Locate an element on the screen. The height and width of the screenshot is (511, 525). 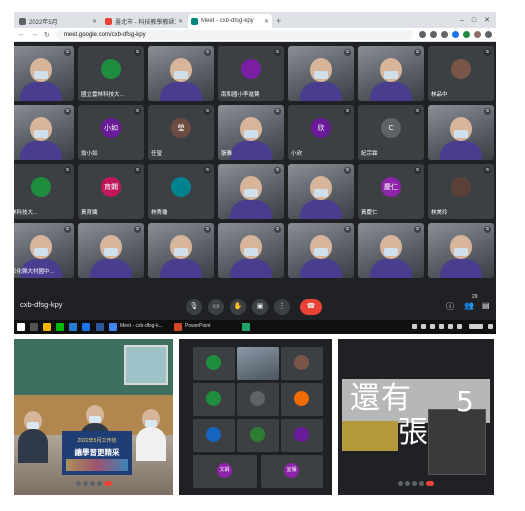
raise-hand-button: ✋ is located at coordinates (238, 307).